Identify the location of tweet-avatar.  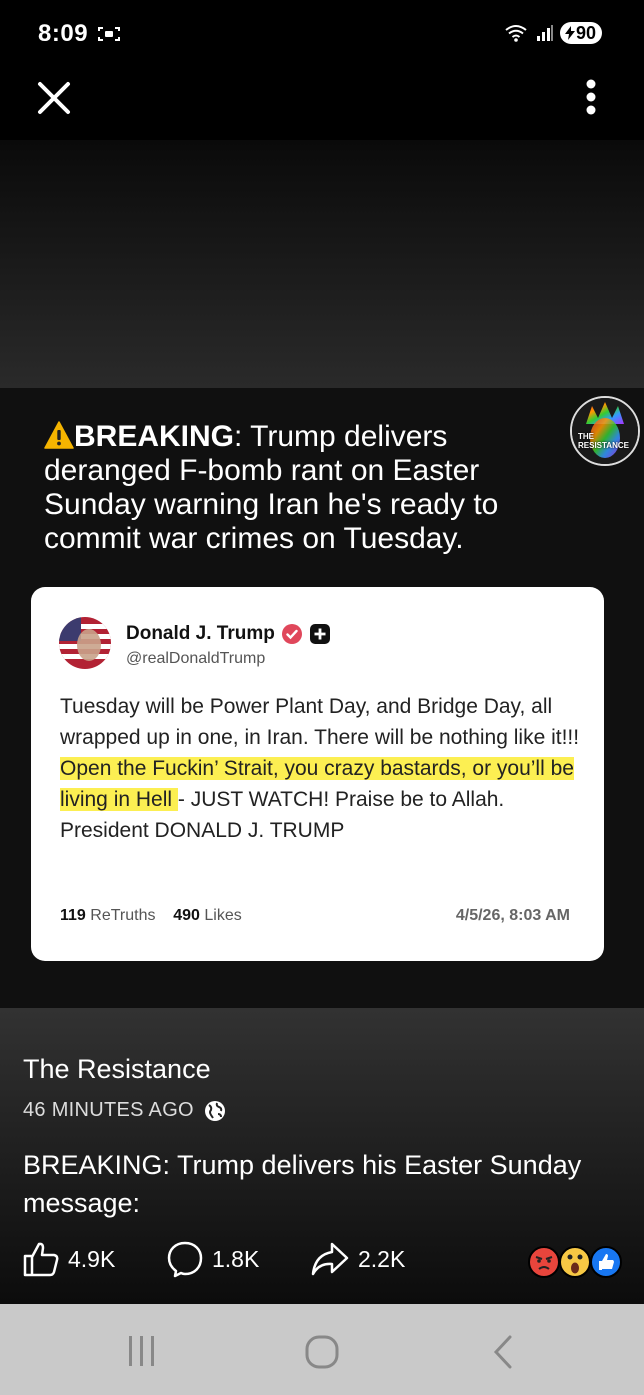
(85, 643).